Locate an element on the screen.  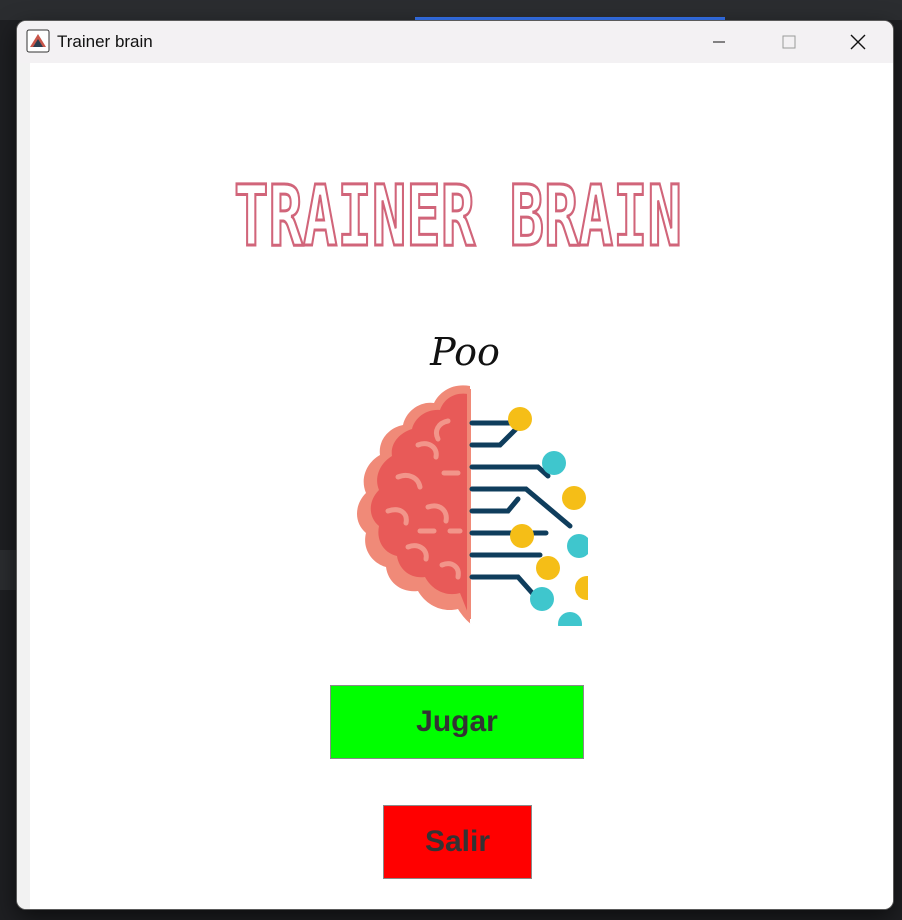
close-button is located at coordinates (858, 42).